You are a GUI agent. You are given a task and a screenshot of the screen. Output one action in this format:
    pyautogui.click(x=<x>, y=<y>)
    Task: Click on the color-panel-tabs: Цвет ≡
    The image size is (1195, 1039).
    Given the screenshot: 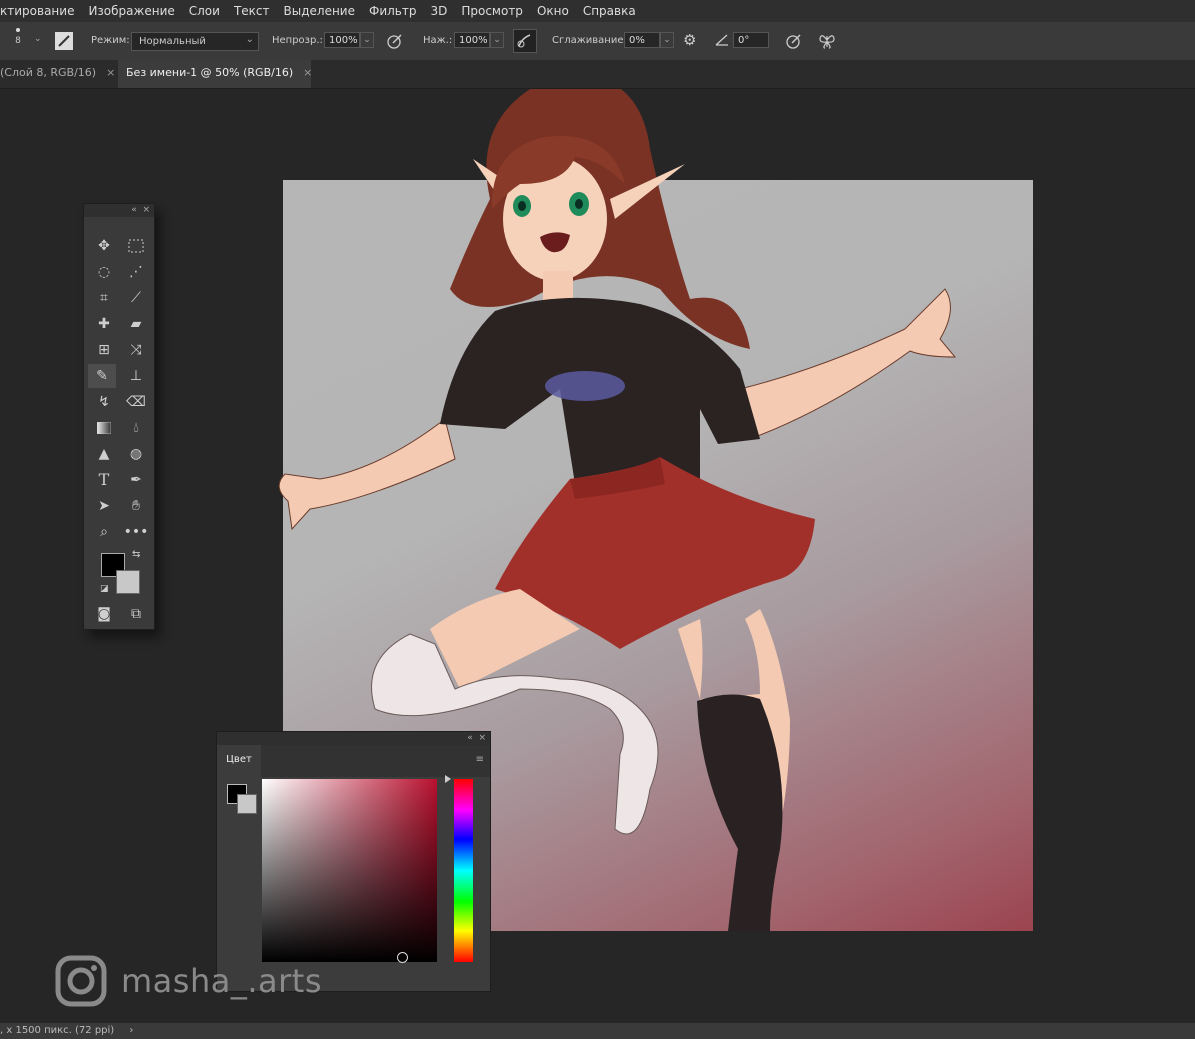 What is the action you would take?
    pyautogui.click(x=353, y=761)
    